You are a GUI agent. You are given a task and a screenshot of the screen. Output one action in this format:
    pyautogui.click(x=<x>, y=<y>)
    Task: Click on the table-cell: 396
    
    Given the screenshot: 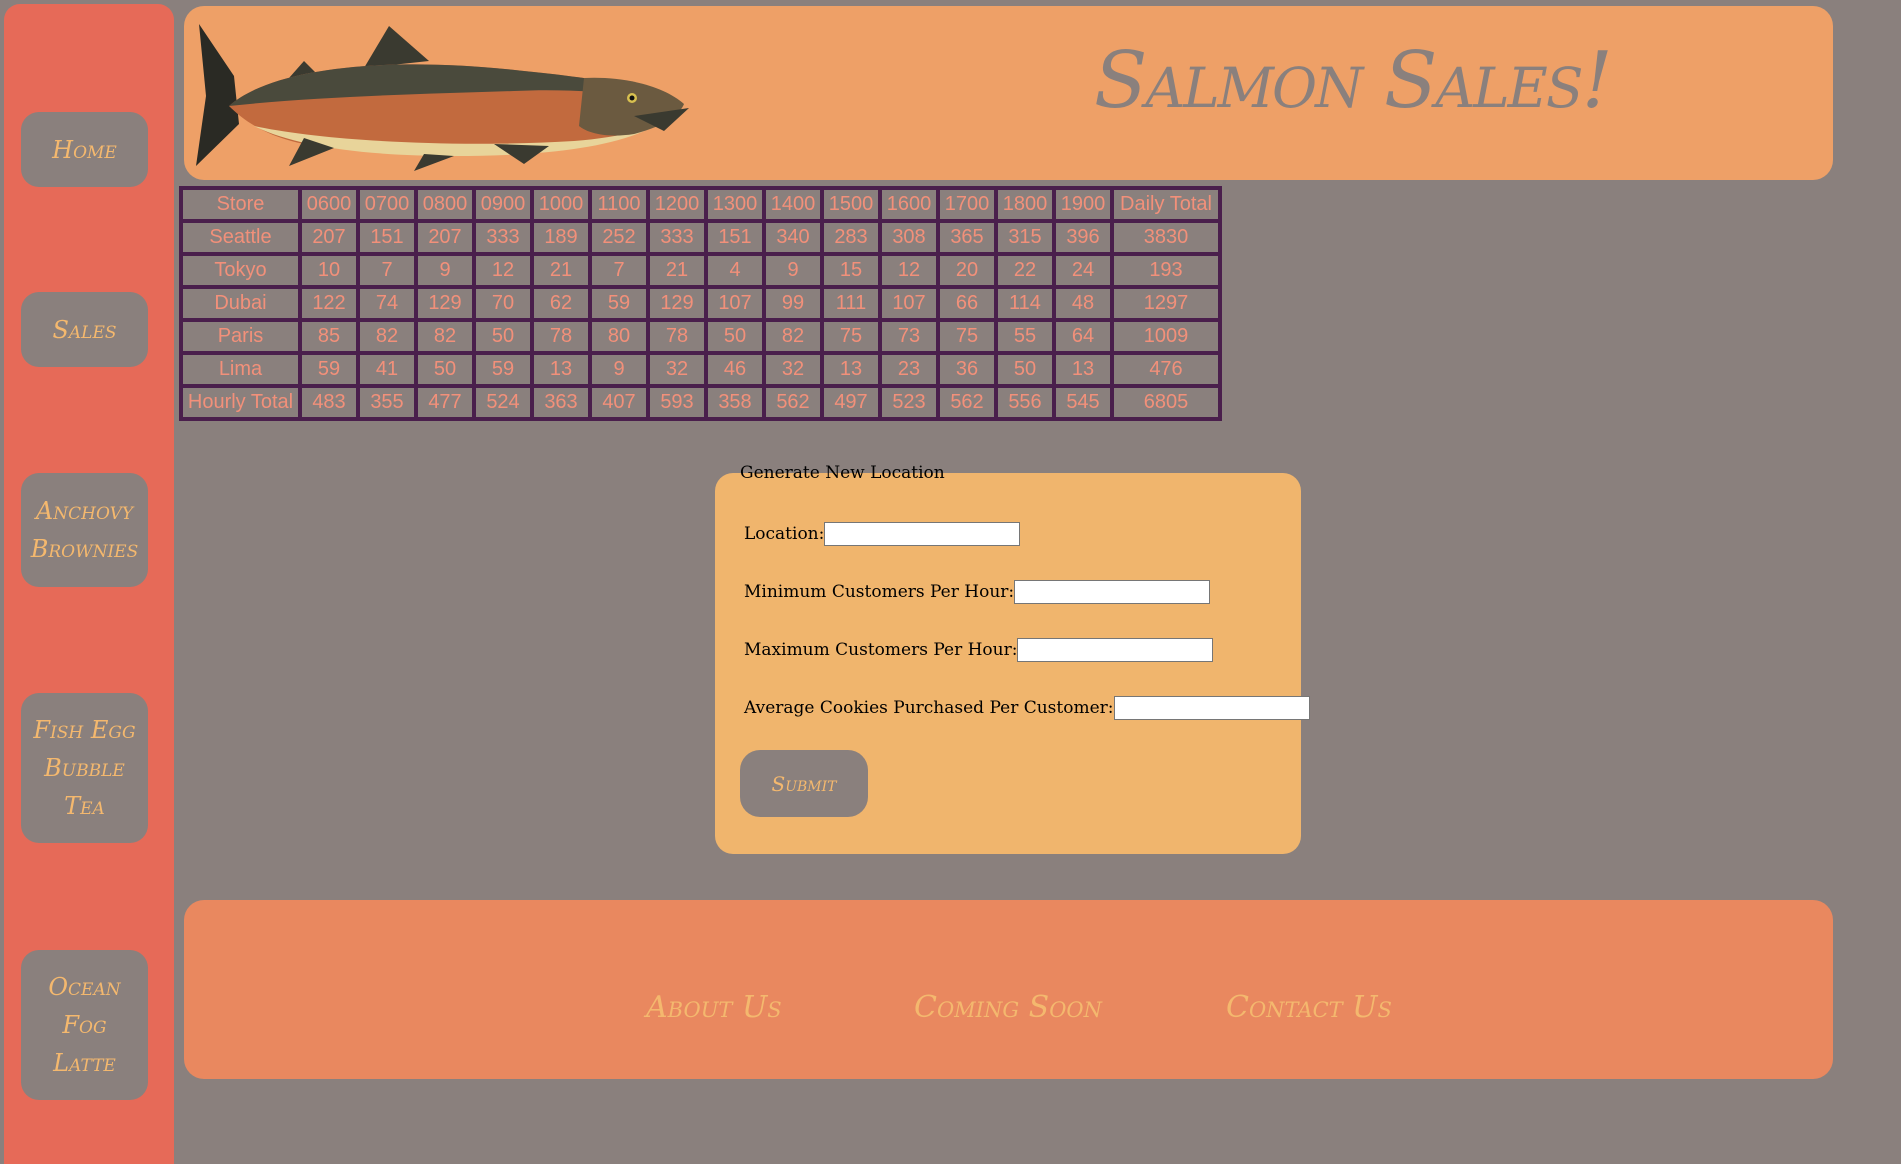 What is the action you would take?
    pyautogui.click(x=1083, y=237)
    